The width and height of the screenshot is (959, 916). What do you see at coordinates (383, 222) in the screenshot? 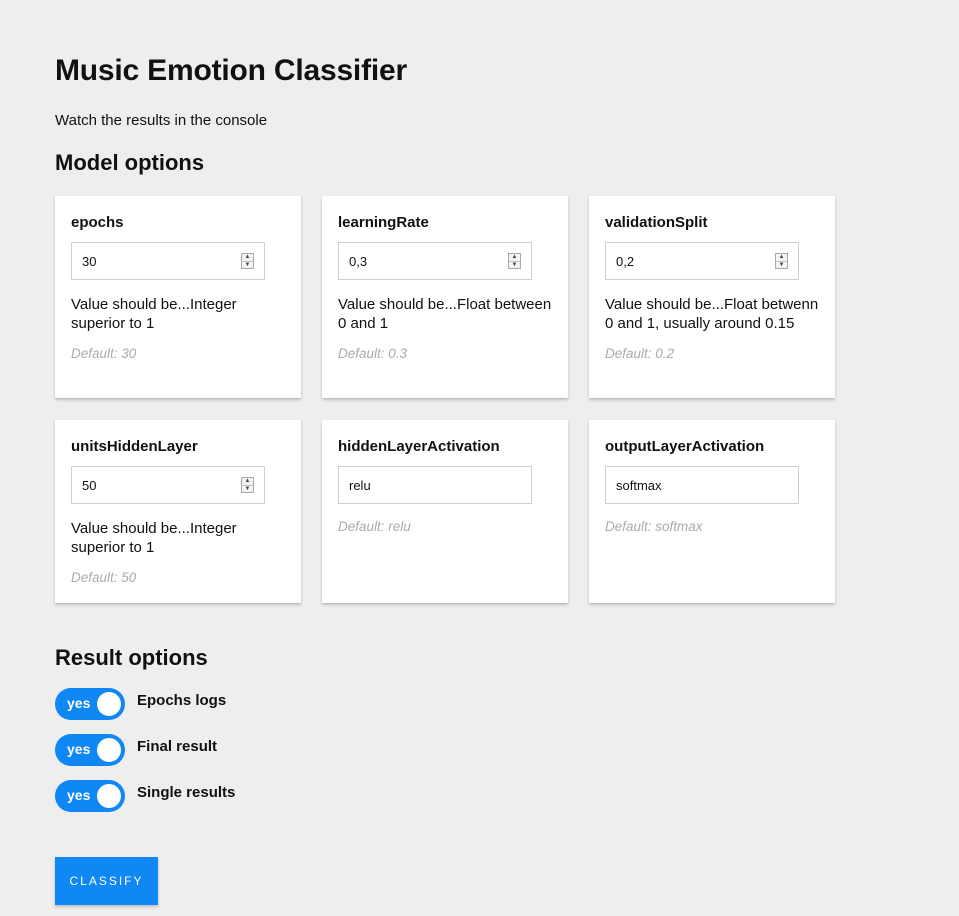
I see `option-label: learningRate` at bounding box center [383, 222].